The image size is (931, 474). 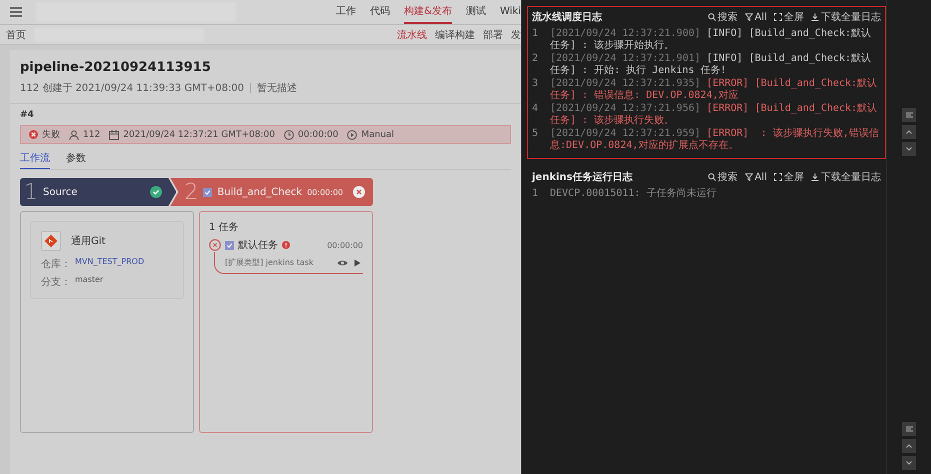 I want to click on task-count: 1 任务, so click(x=224, y=227).